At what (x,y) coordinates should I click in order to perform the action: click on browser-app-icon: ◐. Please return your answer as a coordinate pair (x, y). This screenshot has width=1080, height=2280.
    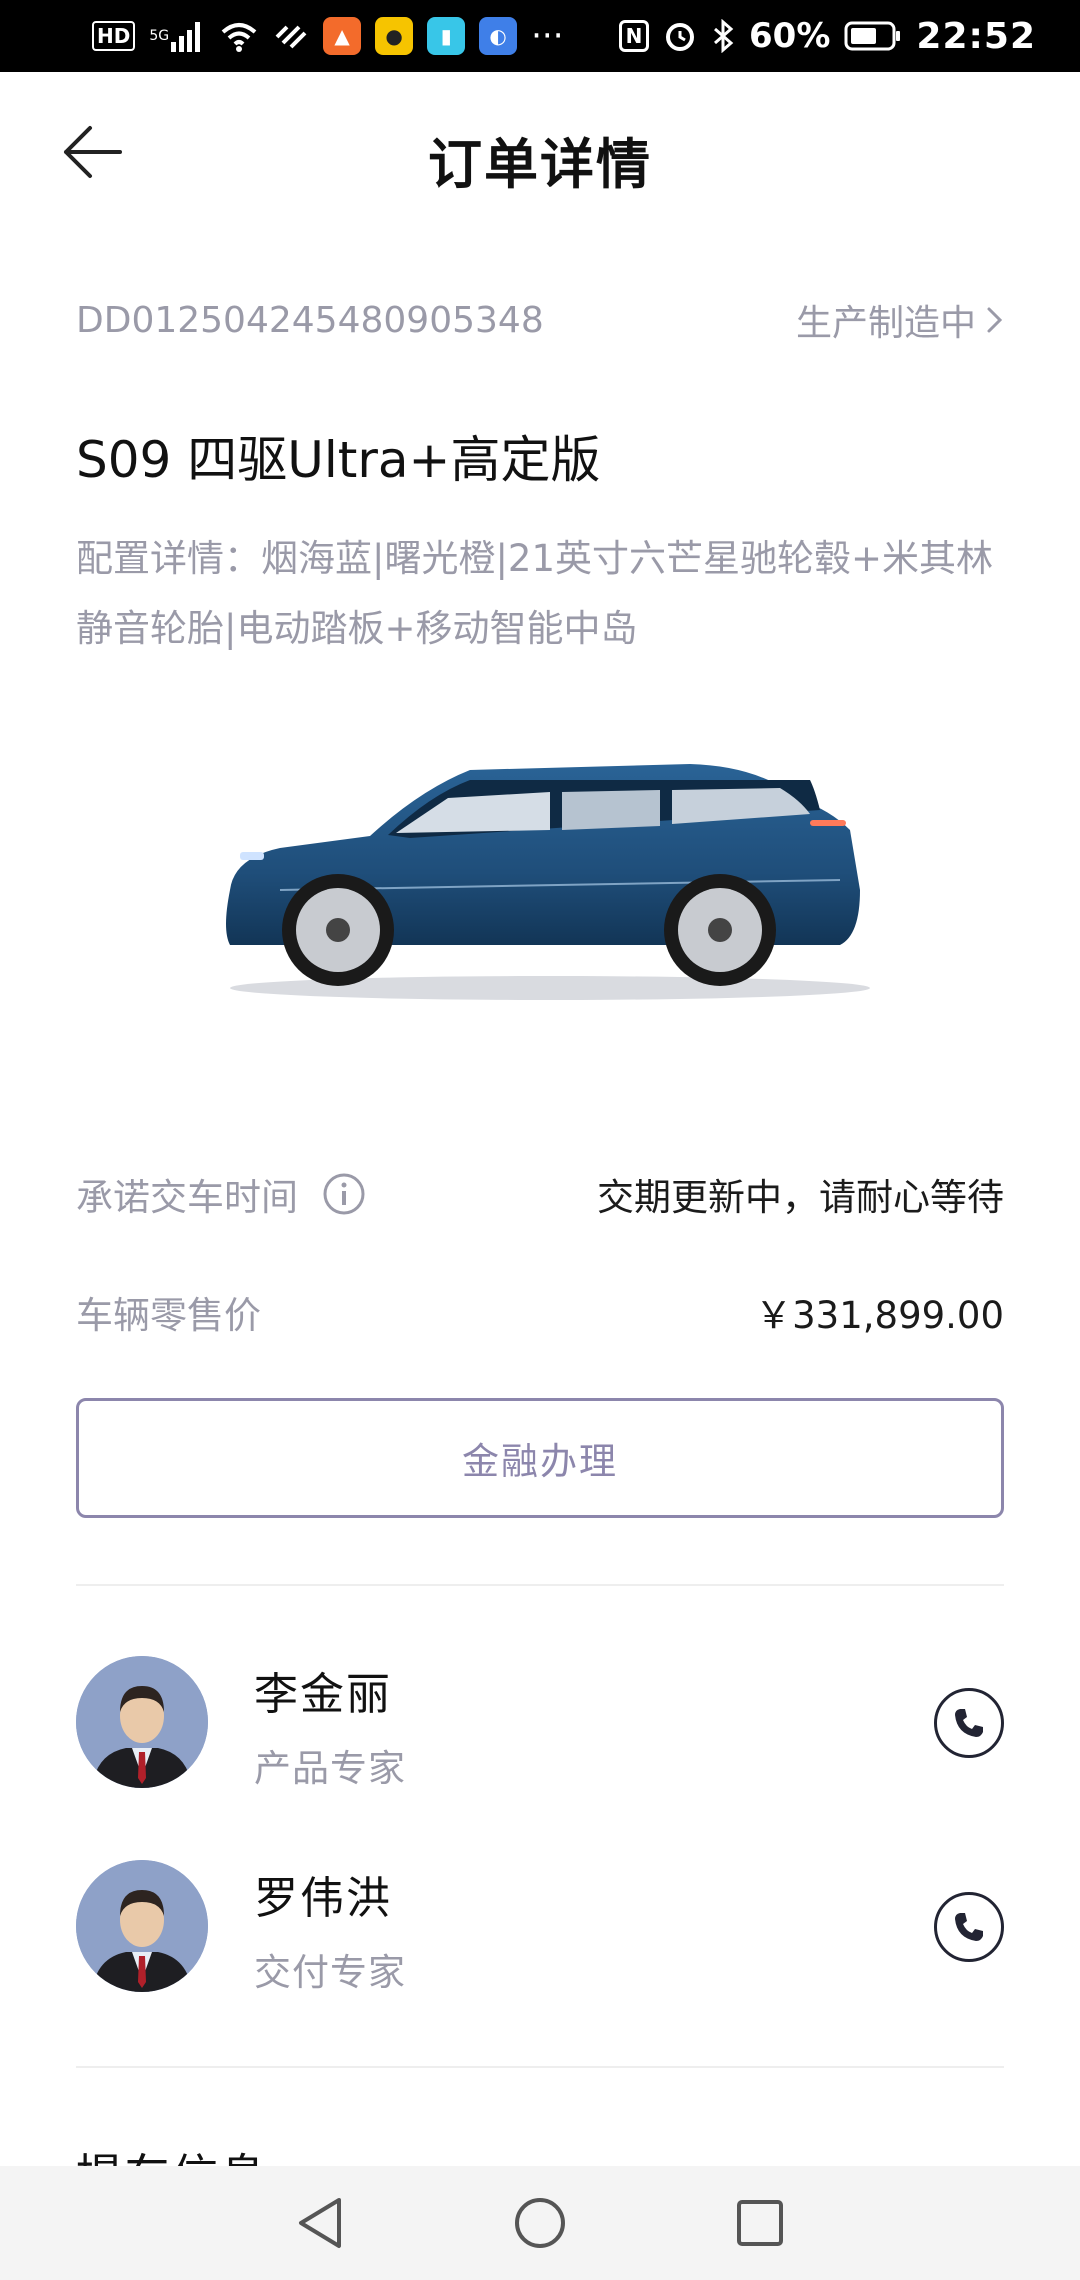
    Looking at the image, I should click on (498, 36).